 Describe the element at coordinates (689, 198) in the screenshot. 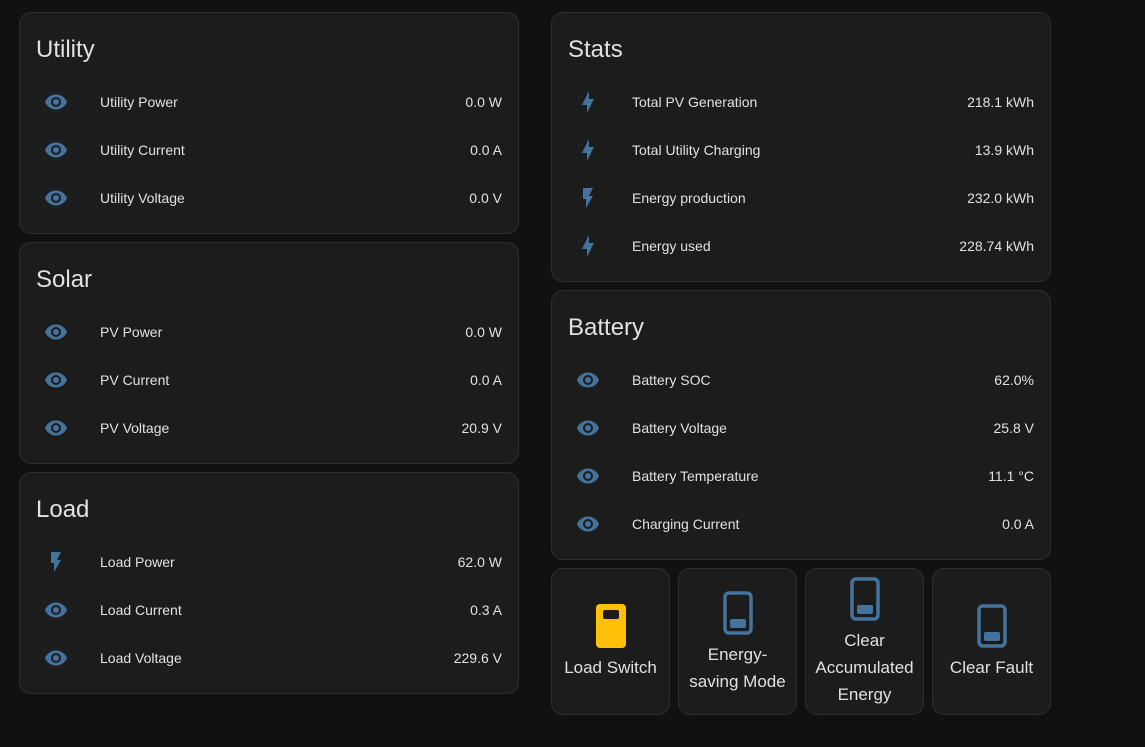

I see `entity-label: Energy production` at that location.